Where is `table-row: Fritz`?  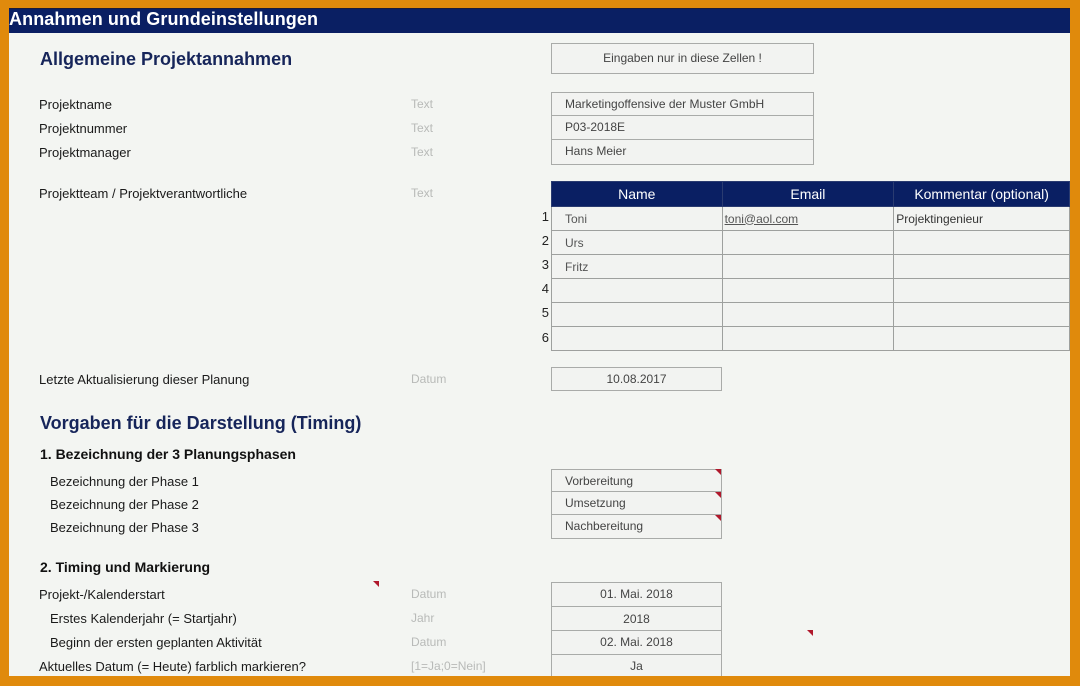
table-row: Fritz is located at coordinates (810, 266).